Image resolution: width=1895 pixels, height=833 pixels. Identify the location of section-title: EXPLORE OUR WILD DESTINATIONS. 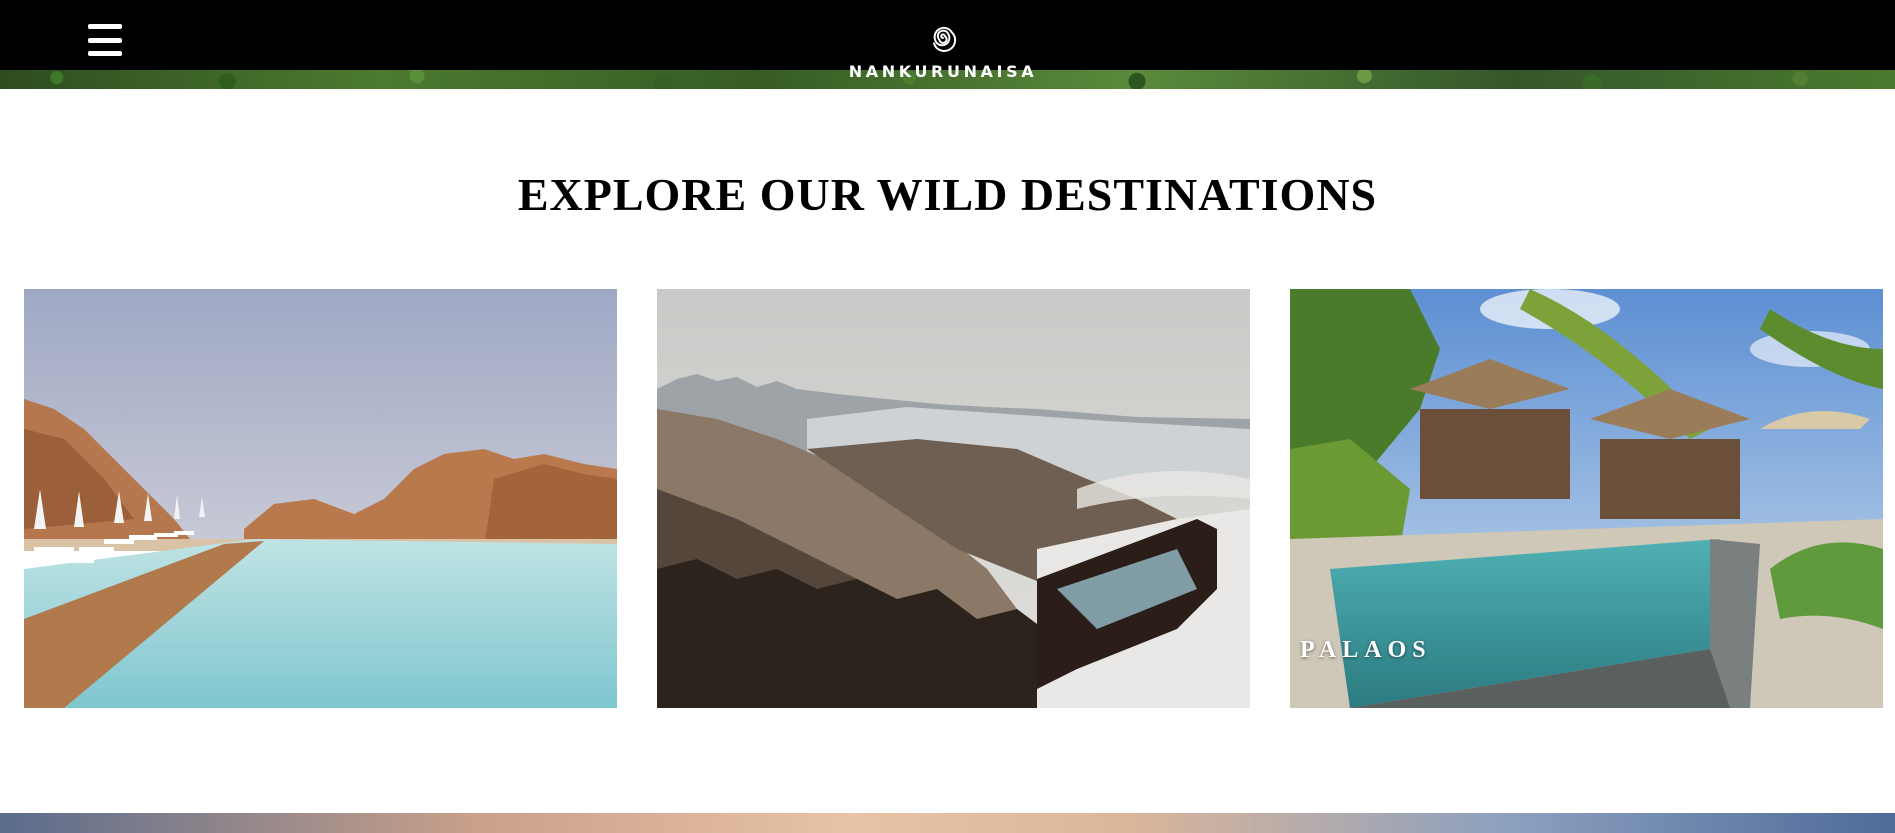
(947, 194).